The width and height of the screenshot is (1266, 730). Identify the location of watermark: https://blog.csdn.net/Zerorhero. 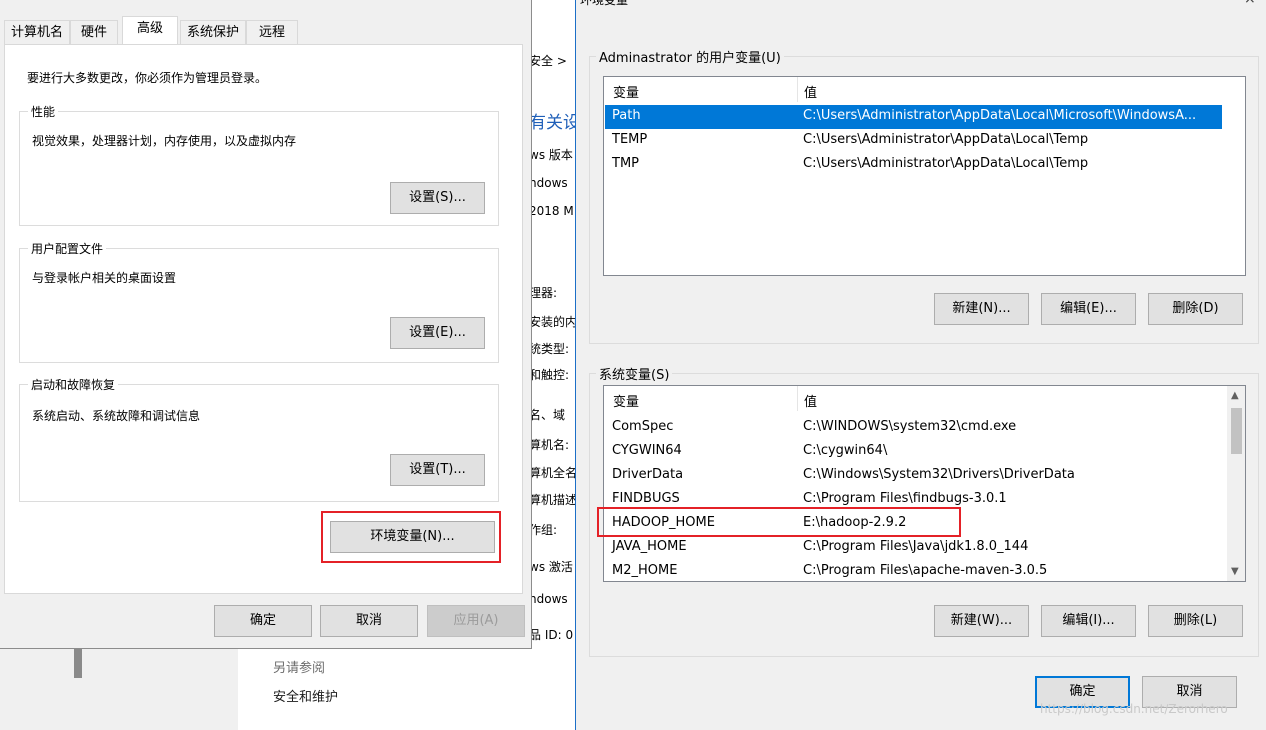
(1134, 709).